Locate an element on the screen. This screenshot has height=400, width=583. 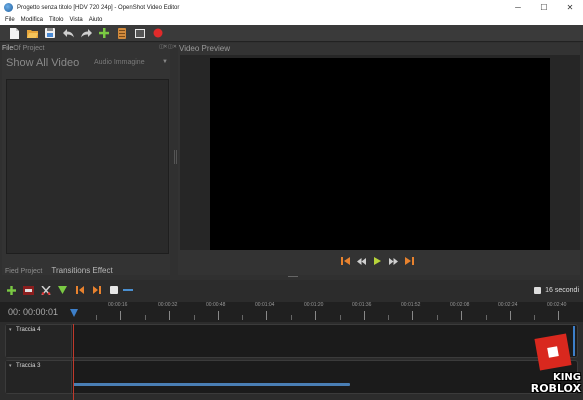
files-filter-row: Show All Video Audio Immagine ▼ is located at coordinates (86, 63).